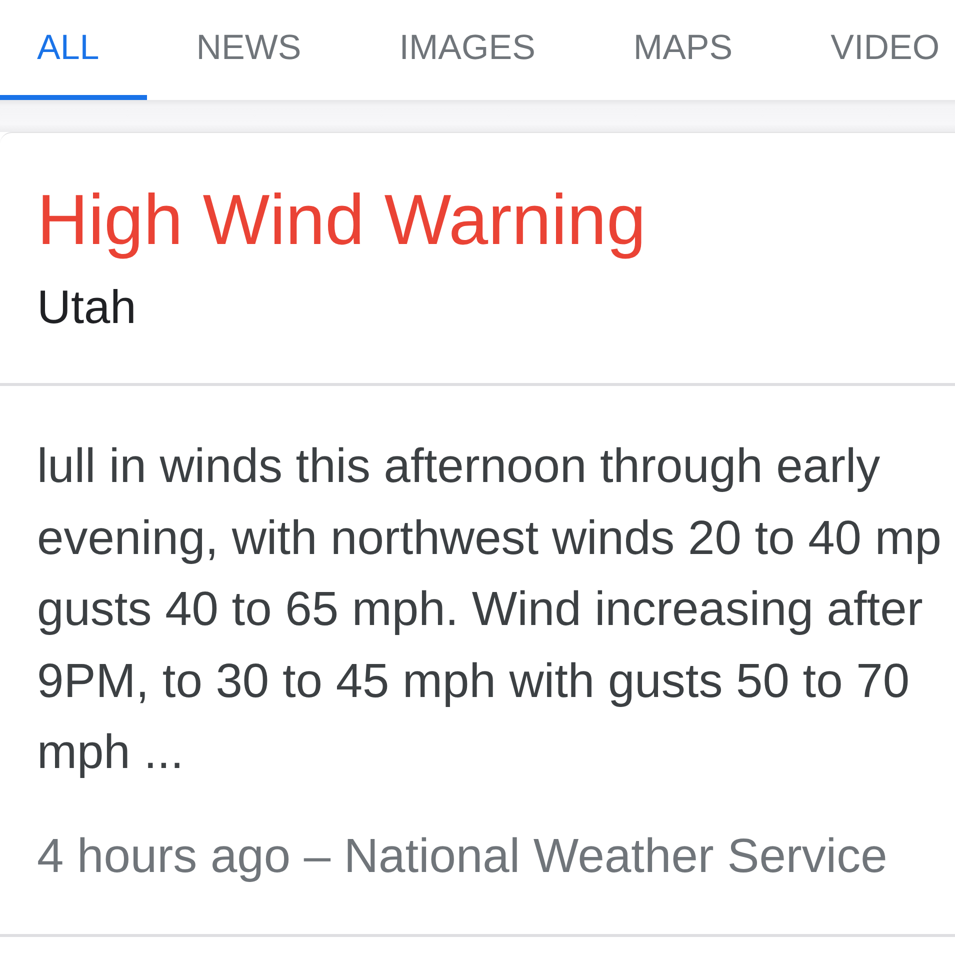 The image size is (955, 955). I want to click on source-line: 4 hours ago – National Weather Service, so click(462, 856).